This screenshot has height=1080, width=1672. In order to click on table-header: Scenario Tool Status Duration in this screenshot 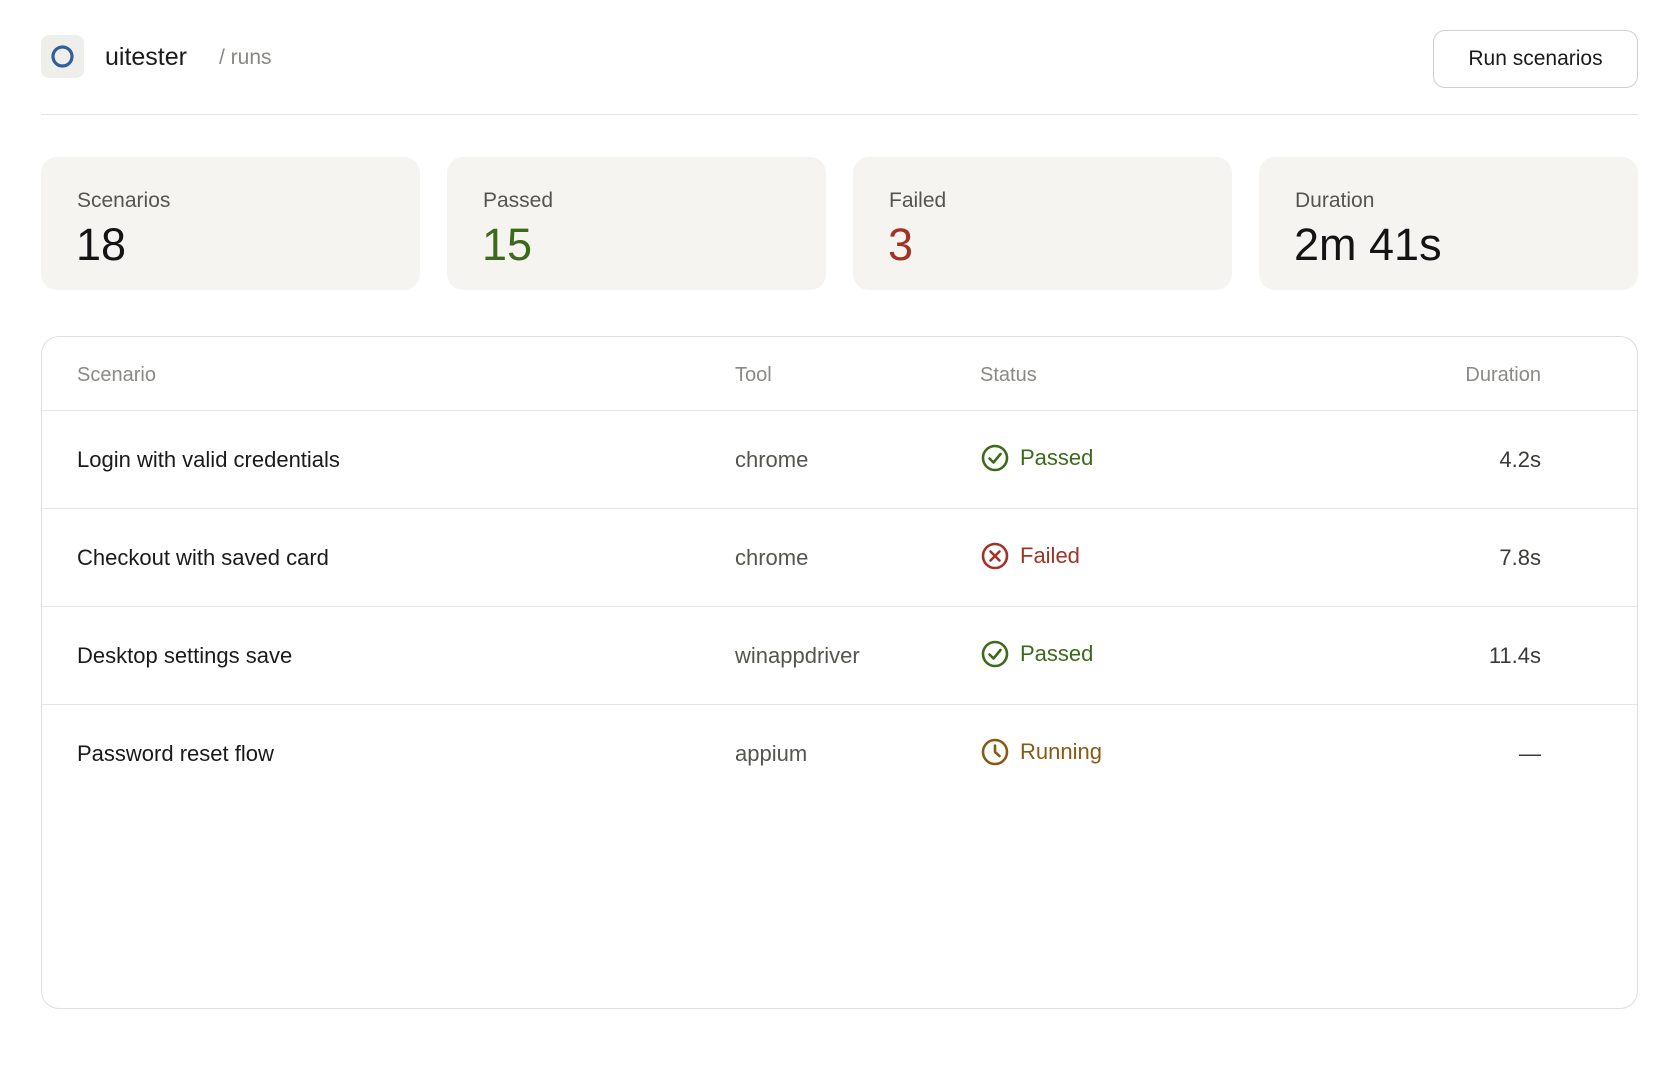, I will do `click(839, 374)`.